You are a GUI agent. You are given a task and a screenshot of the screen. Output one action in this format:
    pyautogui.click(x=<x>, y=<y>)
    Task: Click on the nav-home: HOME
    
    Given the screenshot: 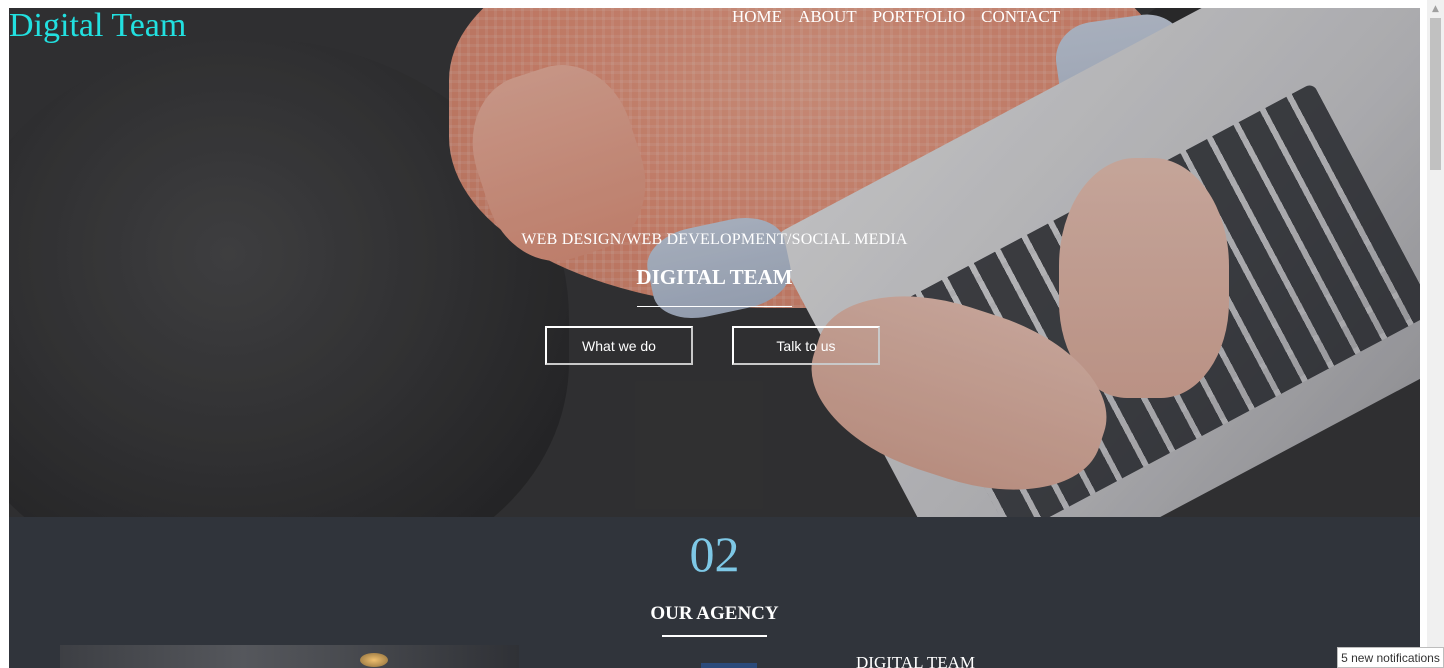 What is the action you would take?
    pyautogui.click(x=757, y=17)
    